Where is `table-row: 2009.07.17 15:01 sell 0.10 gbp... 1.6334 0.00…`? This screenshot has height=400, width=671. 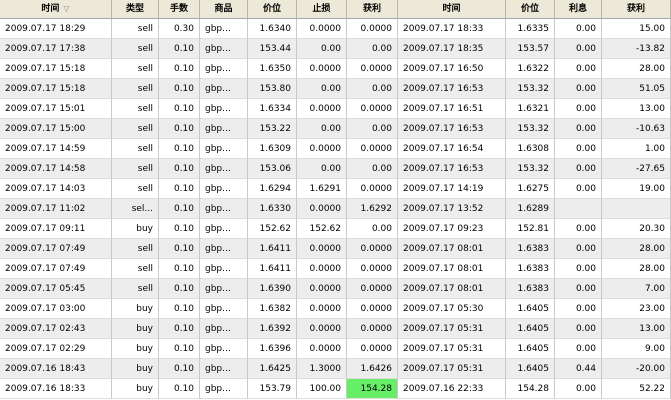 table-row: 2009.07.17 15:01 sell 0.10 gbp... 1.6334 0.00… is located at coordinates (335, 109).